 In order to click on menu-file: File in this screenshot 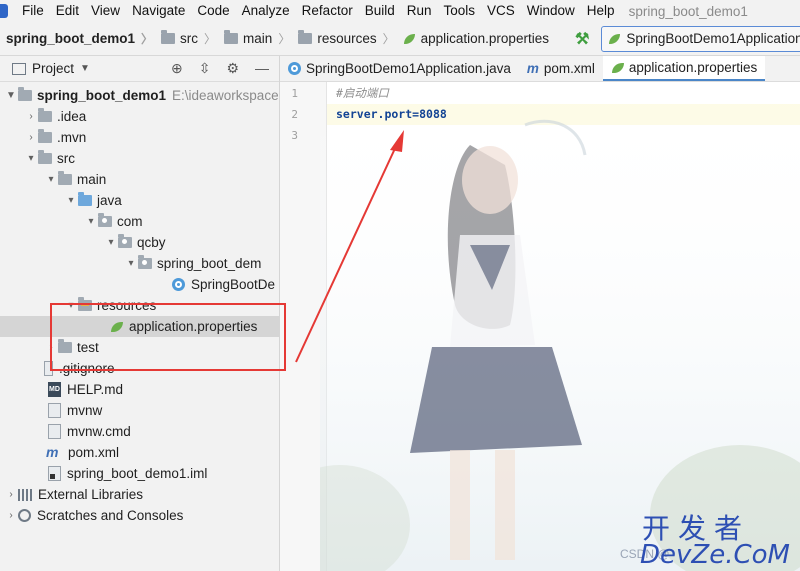, I will do `click(33, 11)`.